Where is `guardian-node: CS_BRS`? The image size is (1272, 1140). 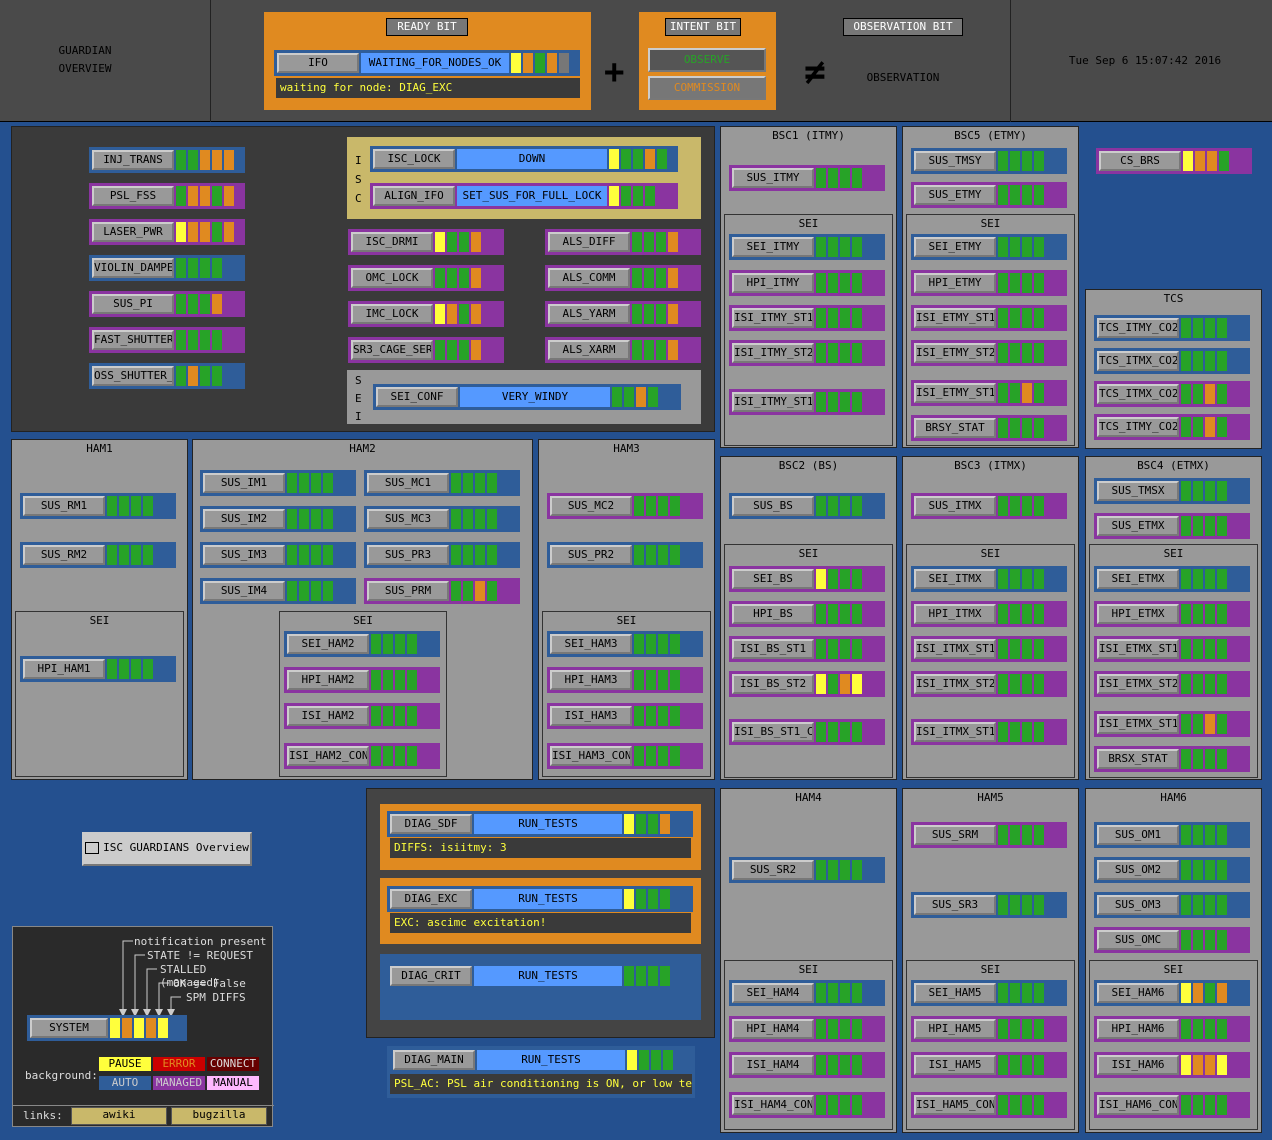
guardian-node: CS_BRS is located at coordinates (1174, 161).